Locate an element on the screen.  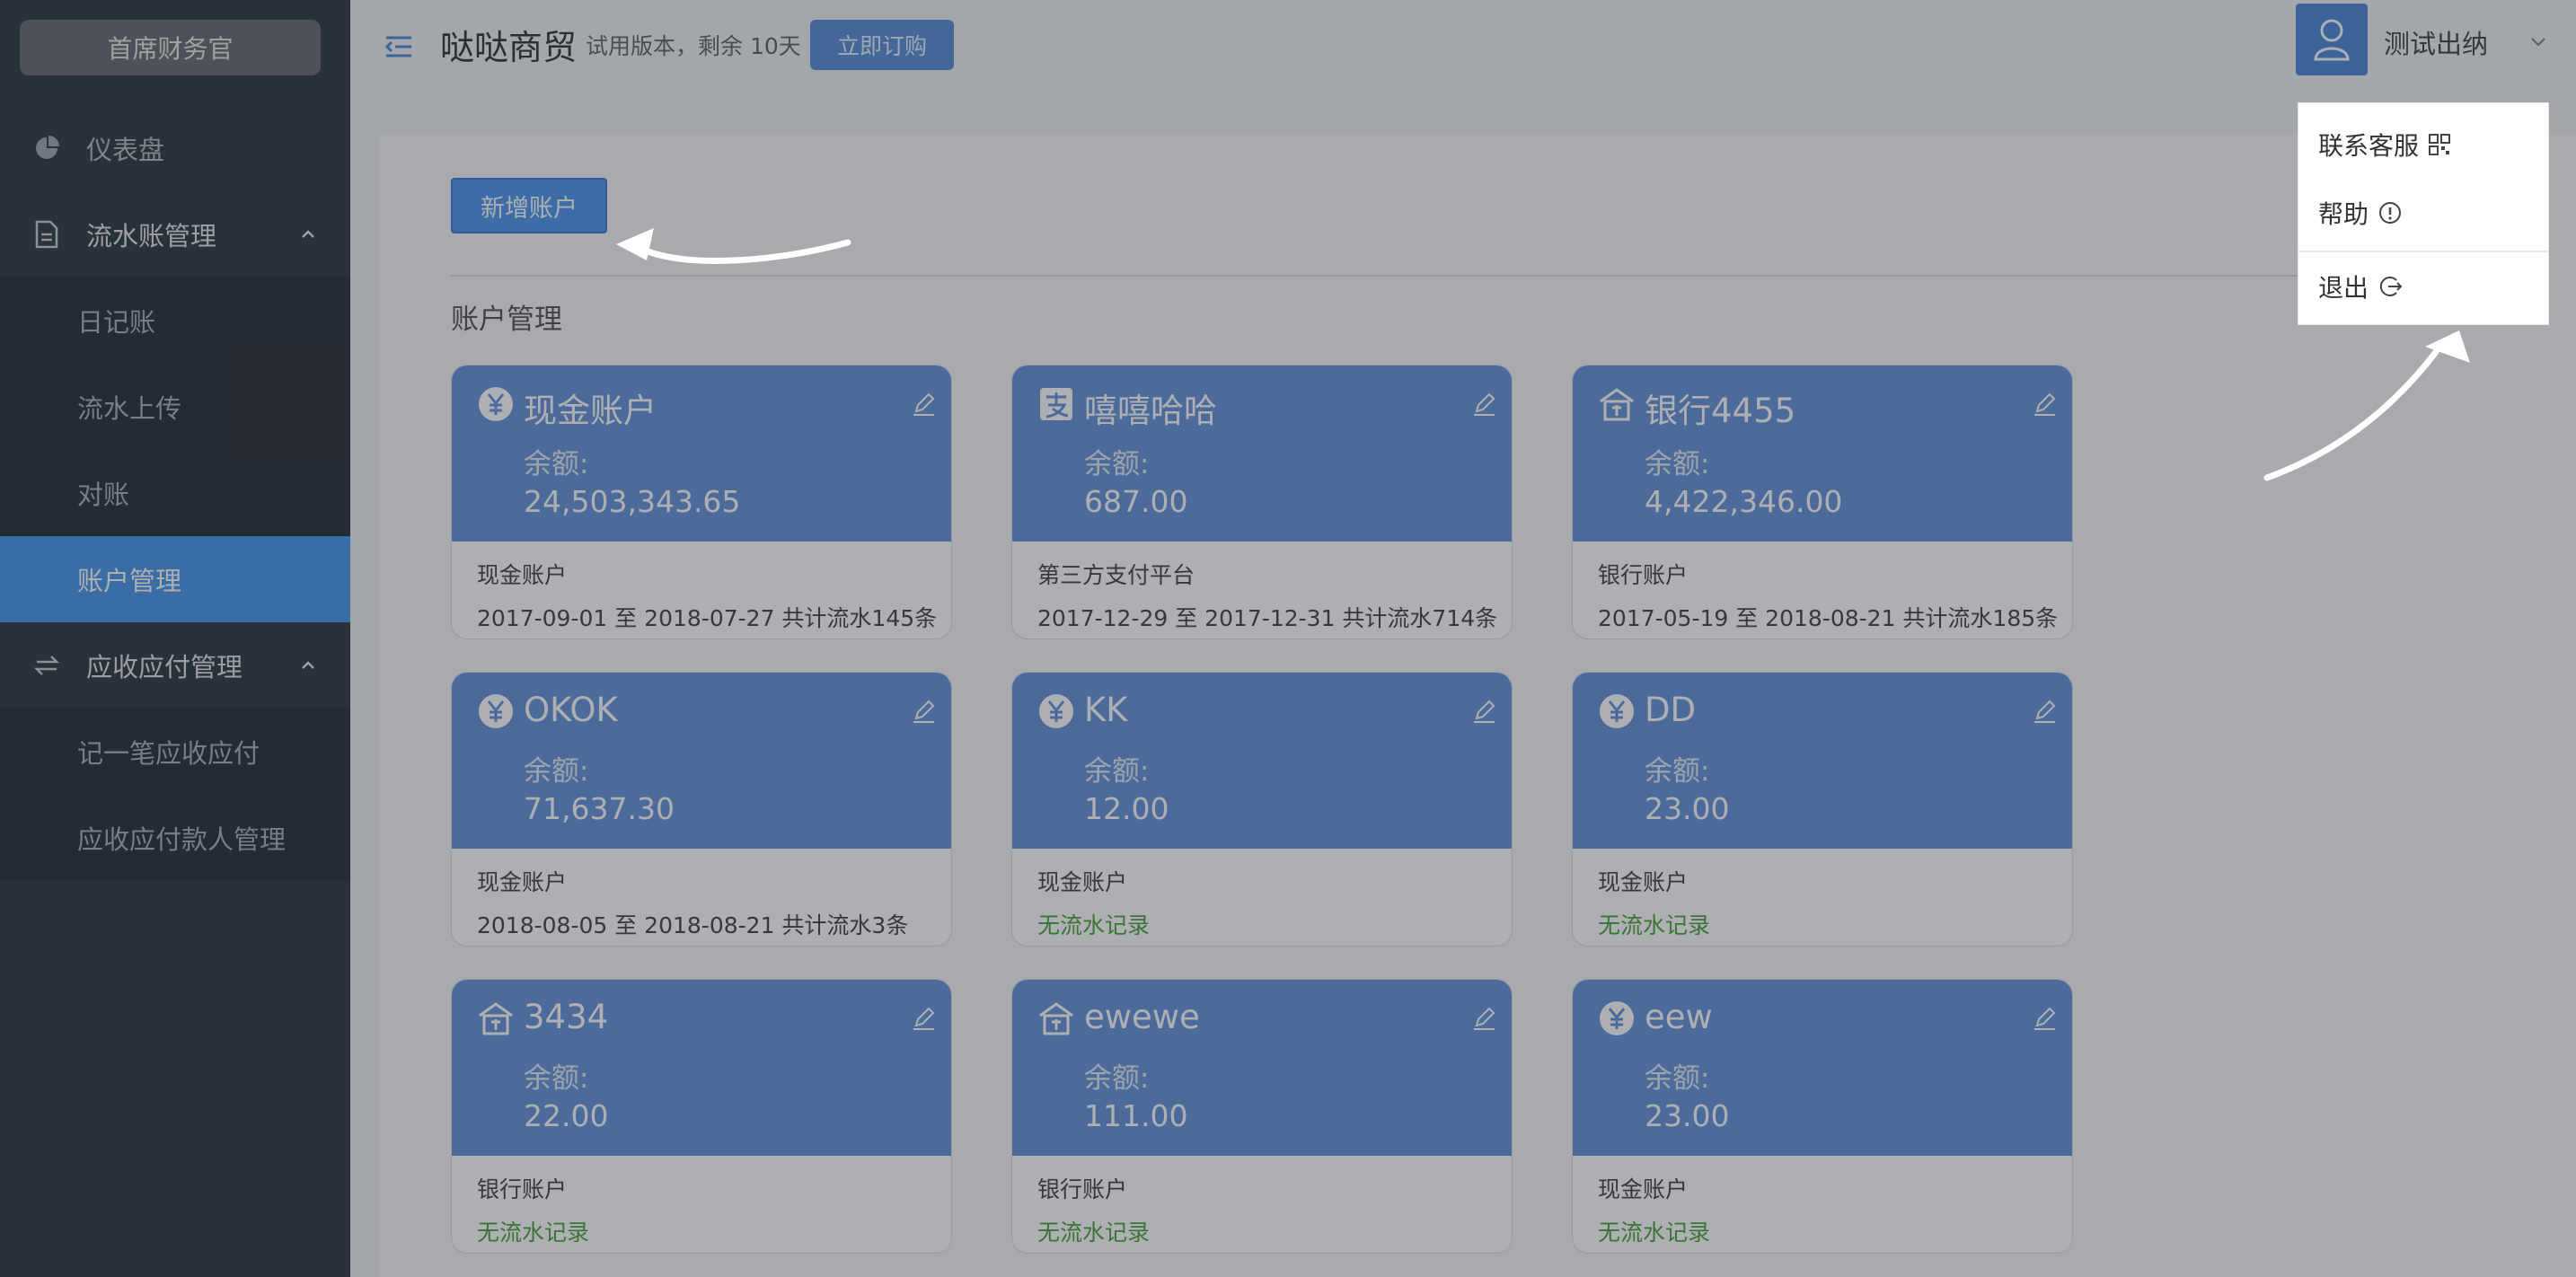
user-icon is located at coordinates (2332, 40).